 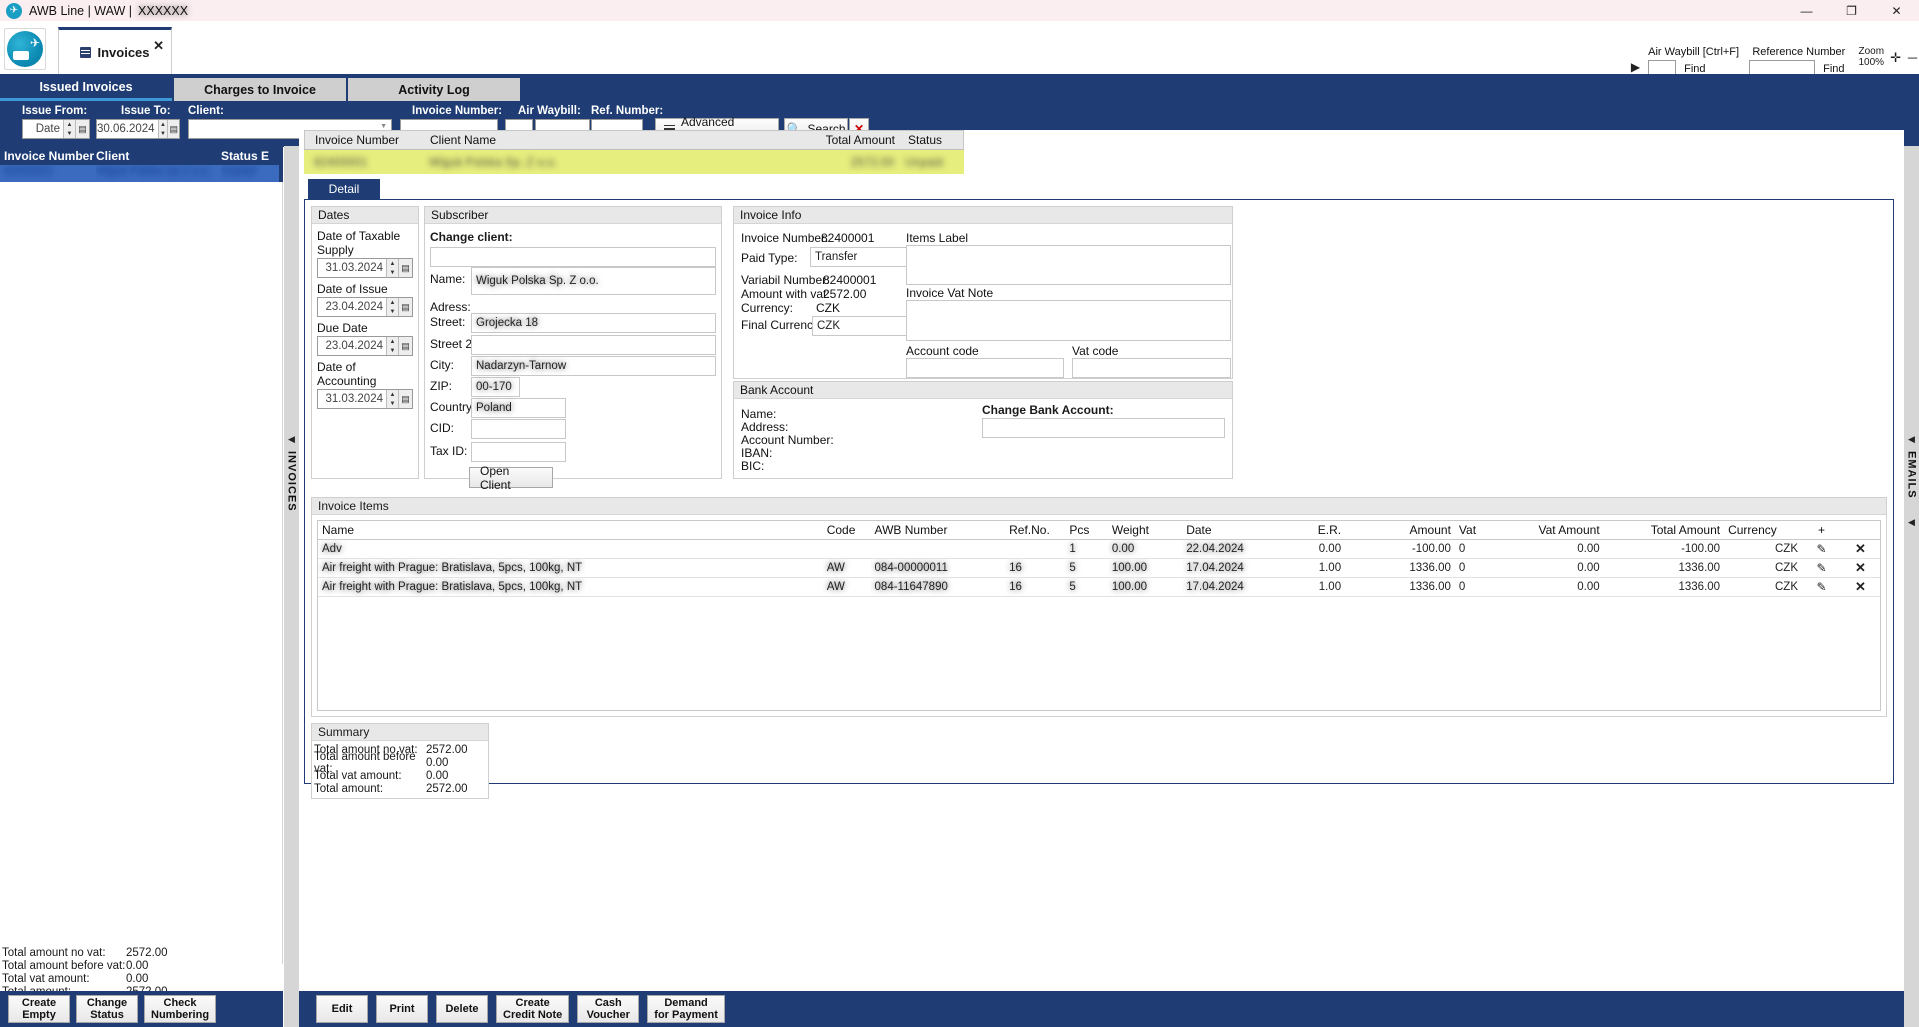 I want to click on close-button: ✕, so click(x=1896, y=10).